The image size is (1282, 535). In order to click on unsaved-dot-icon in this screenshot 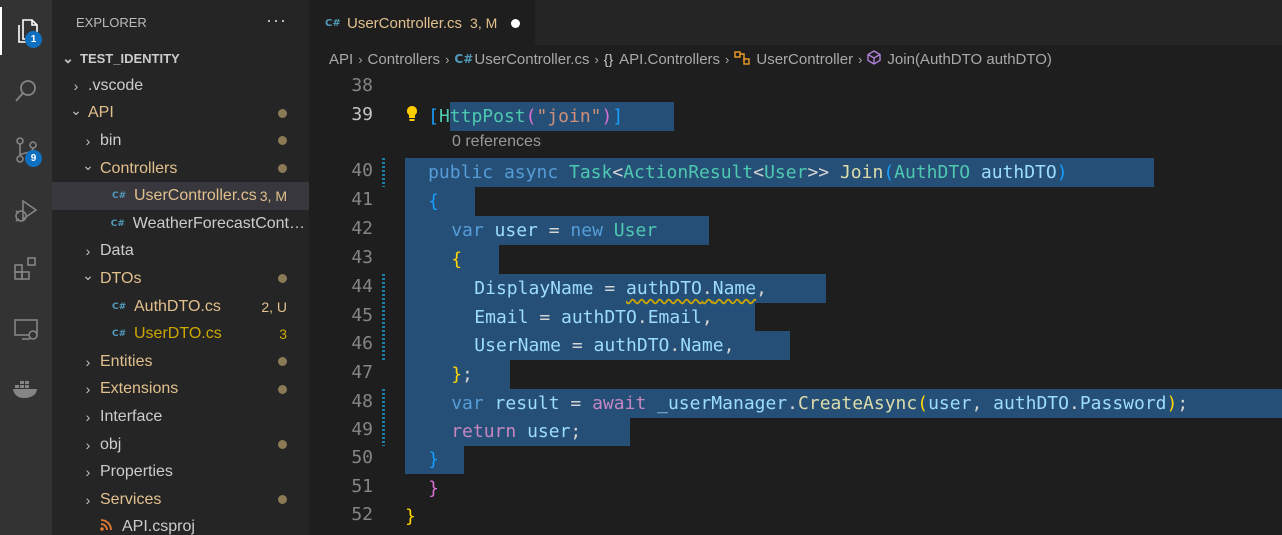, I will do `click(516, 23)`.